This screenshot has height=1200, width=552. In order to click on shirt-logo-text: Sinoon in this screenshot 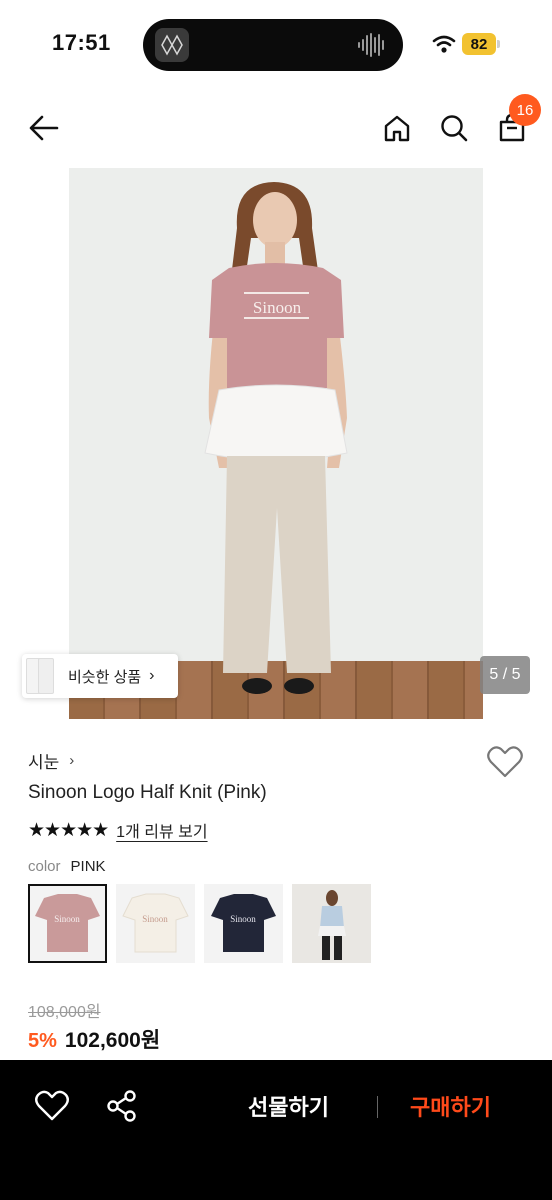, I will do `click(277, 307)`.